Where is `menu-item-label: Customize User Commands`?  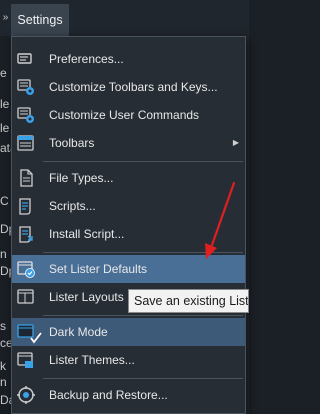 menu-item-label: Customize User Commands is located at coordinates (124, 115).